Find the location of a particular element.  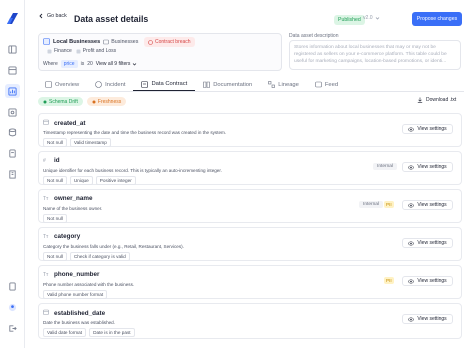

description-label: Data asset description is located at coordinates (314, 36).